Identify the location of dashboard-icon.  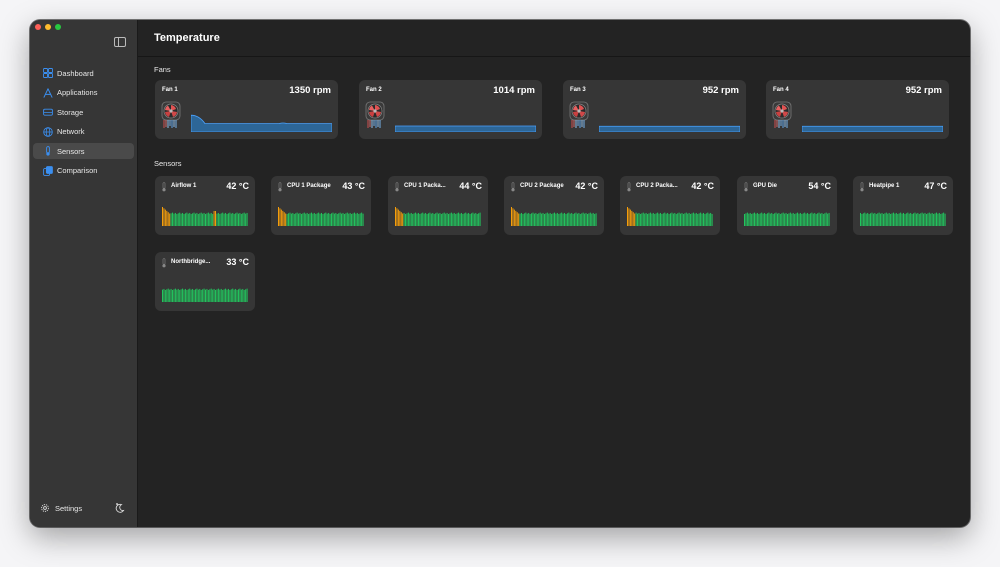
(48, 73).